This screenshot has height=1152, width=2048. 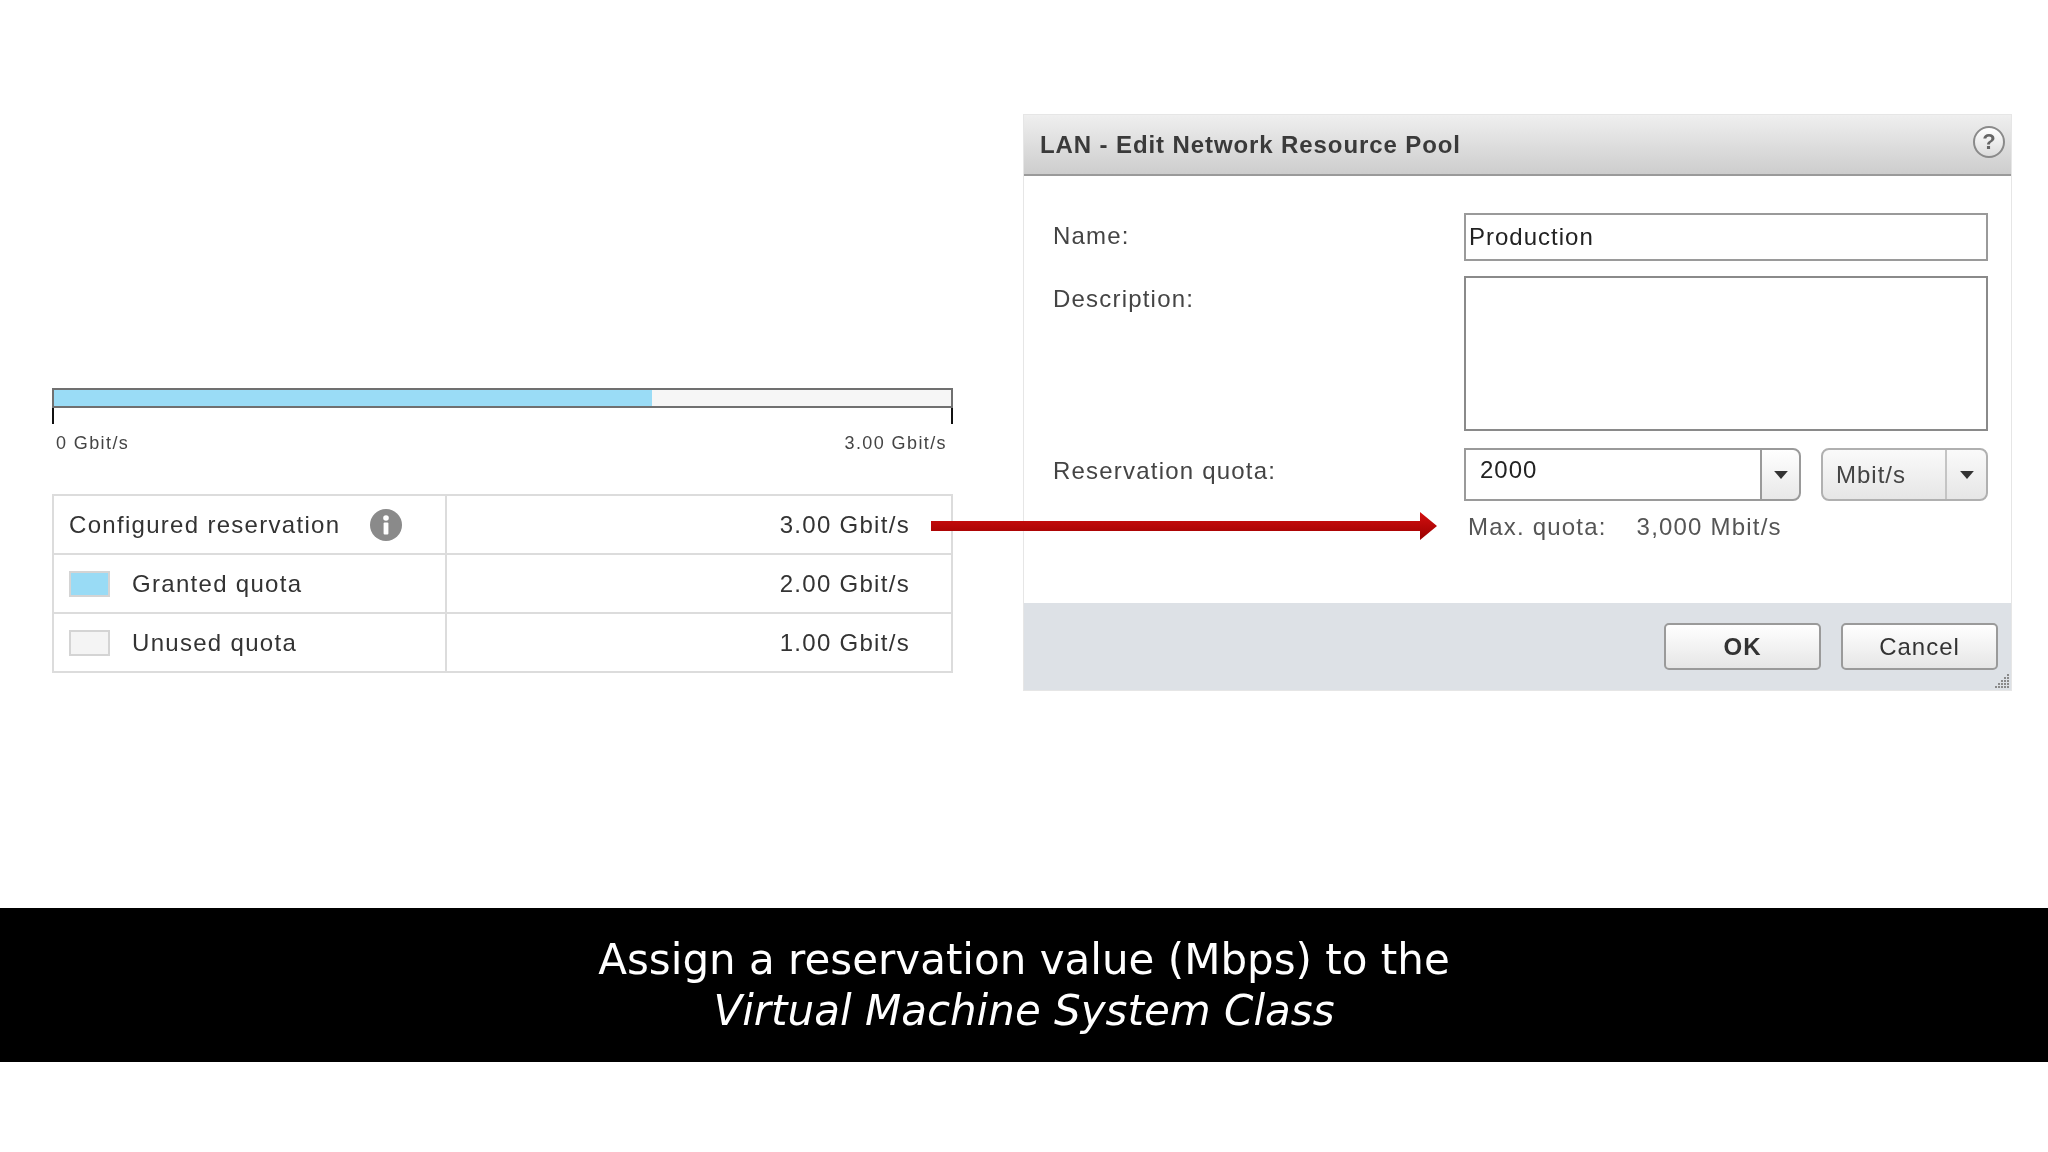 I want to click on description-field, so click(x=1726, y=353).